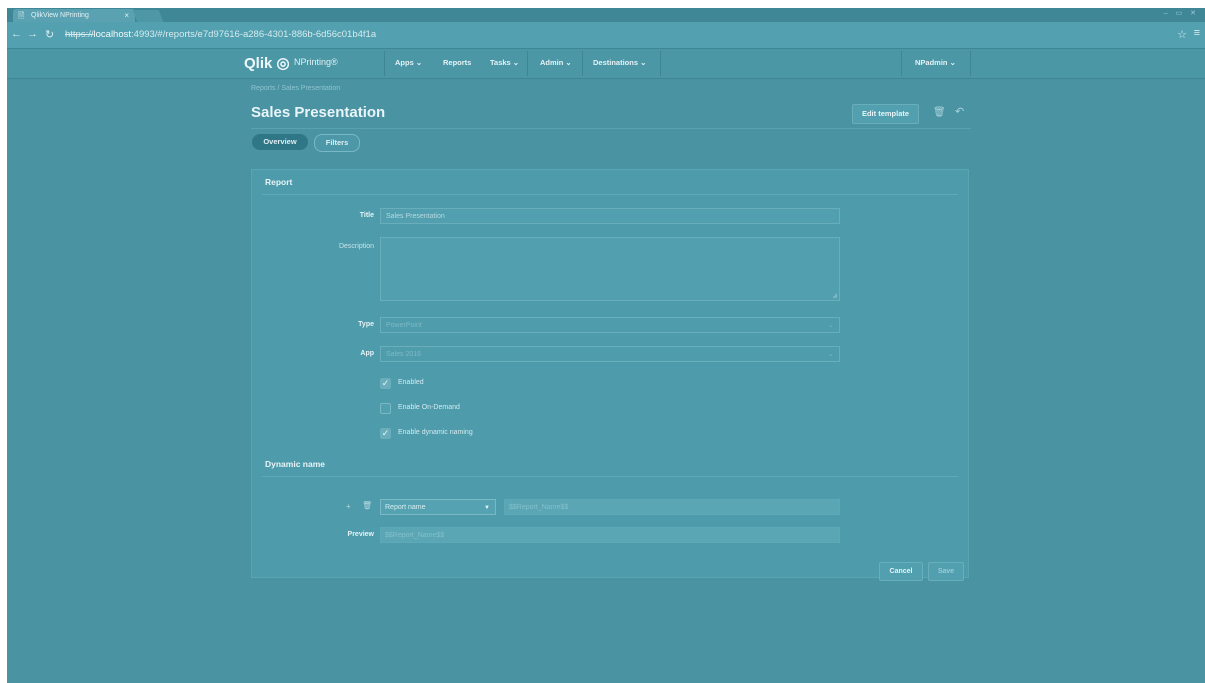 The image size is (1205, 683). Describe the element at coordinates (405, 507) in the screenshot. I see `report-name-value: Report name` at that location.